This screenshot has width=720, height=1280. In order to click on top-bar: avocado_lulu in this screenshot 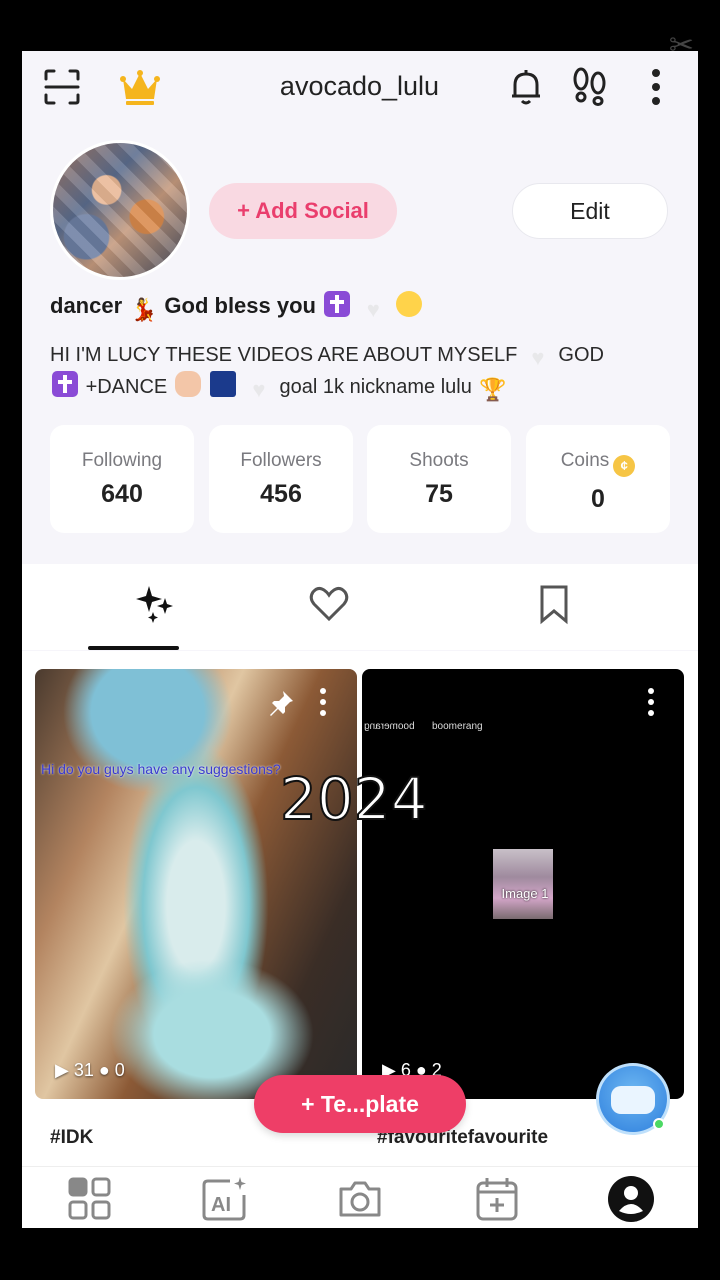, I will do `click(360, 88)`.